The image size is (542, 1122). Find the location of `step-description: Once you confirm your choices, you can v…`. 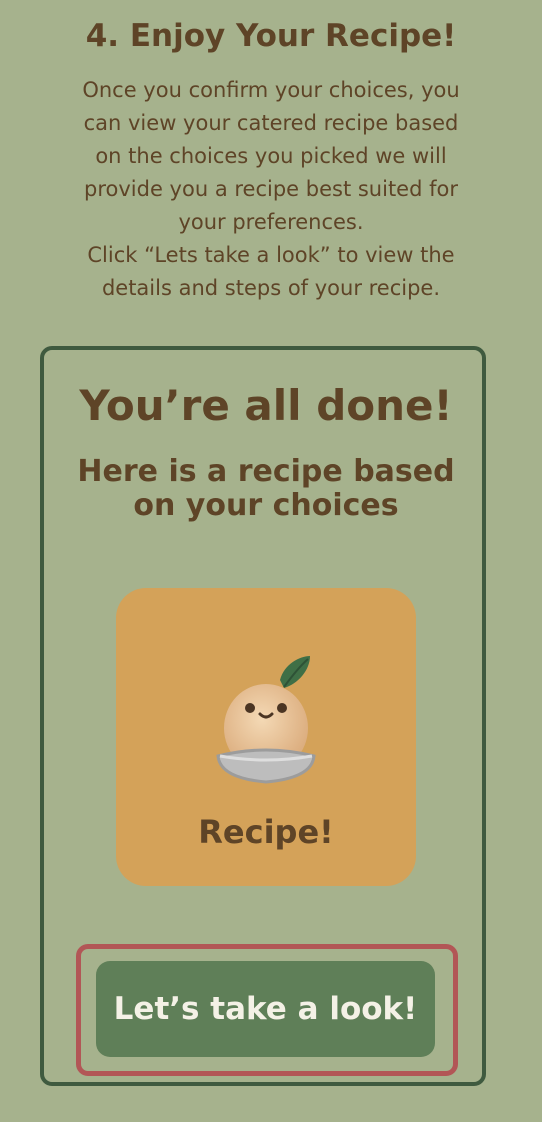

step-description: Once you confirm your choices, you can v… is located at coordinates (271, 189).